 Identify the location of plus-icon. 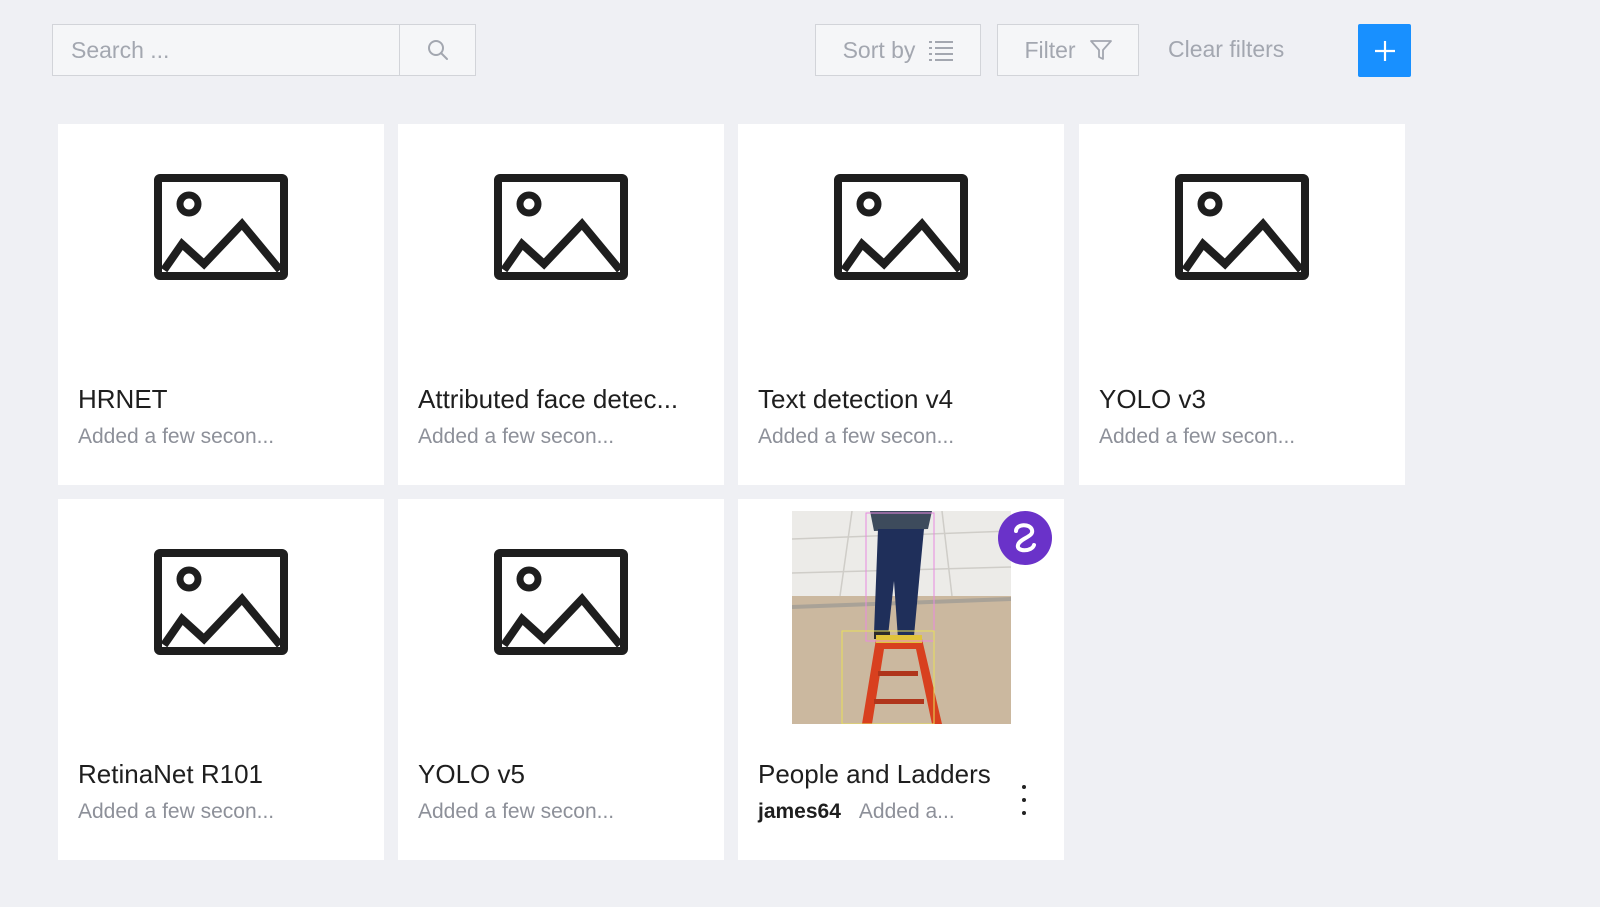
(1384, 50).